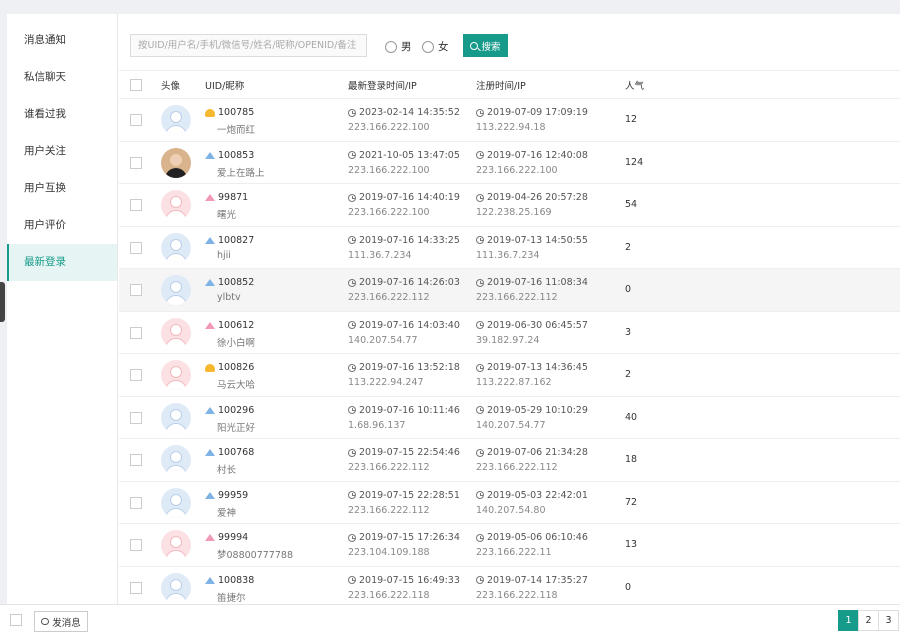 The height and width of the screenshot is (635, 900). I want to click on footer-select-all-checkbox, so click(16, 620).